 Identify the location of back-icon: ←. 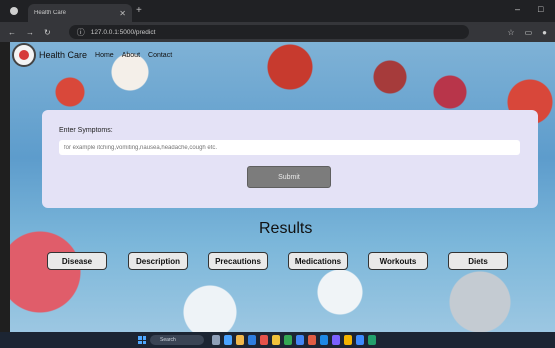
(12, 32).